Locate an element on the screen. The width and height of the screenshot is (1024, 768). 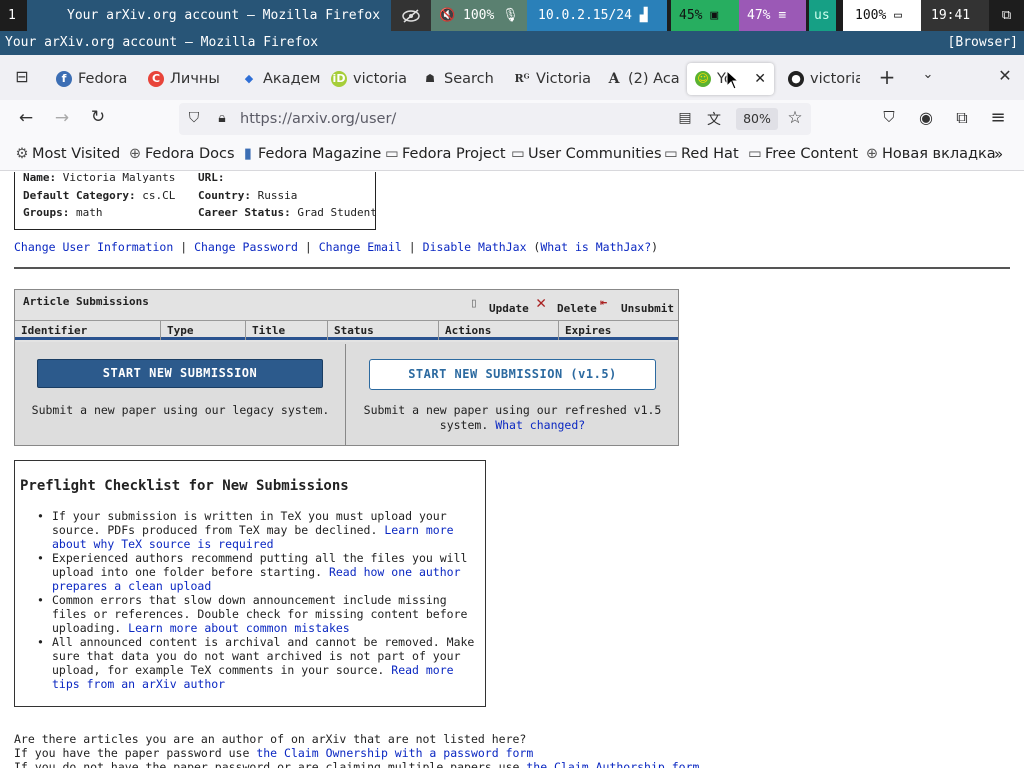
forward-icon: → is located at coordinates (62, 118).